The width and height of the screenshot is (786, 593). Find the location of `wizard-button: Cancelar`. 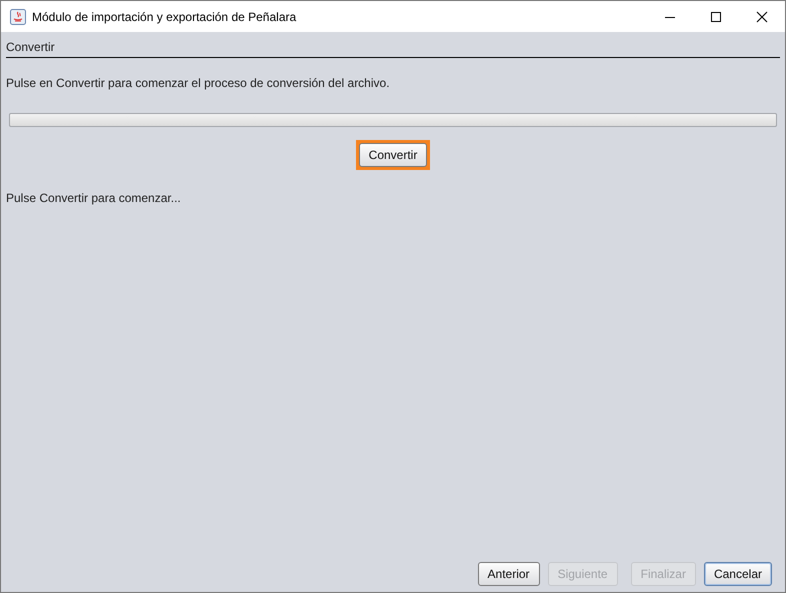

wizard-button: Cancelar is located at coordinates (738, 574).